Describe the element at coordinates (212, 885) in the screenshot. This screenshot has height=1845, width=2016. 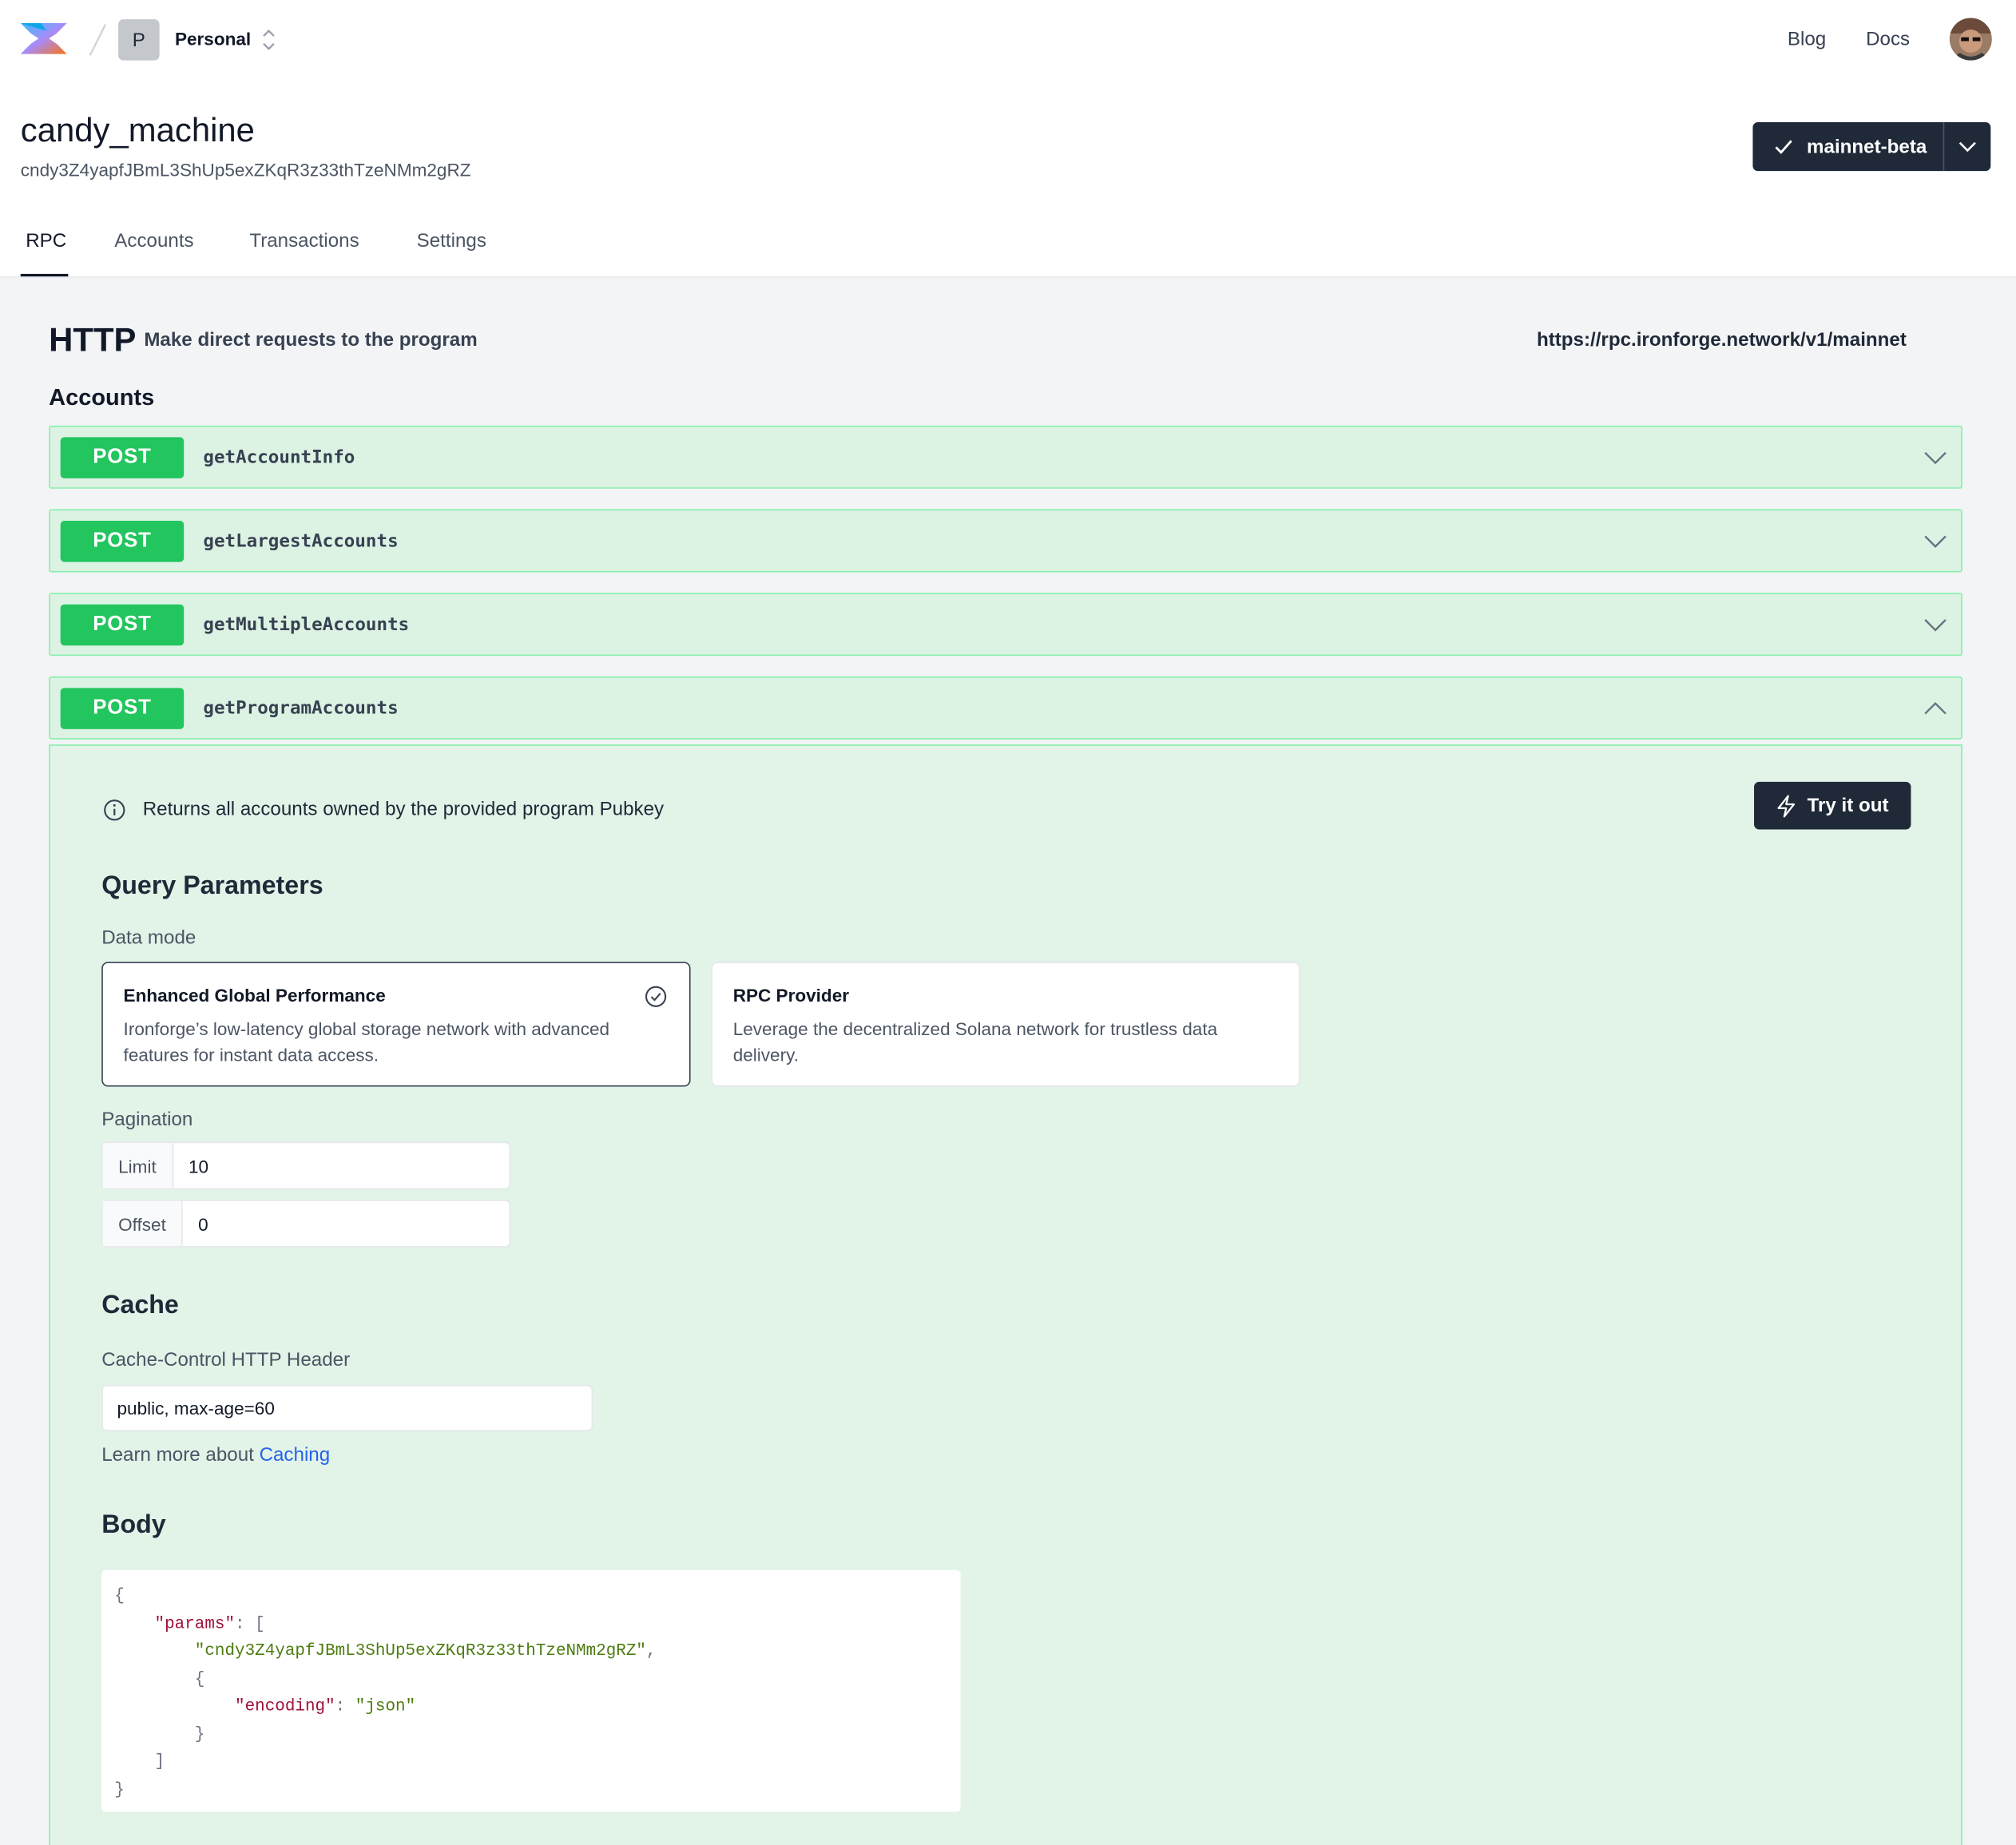
I see `query-parameters-heading: Query Parameters` at that location.